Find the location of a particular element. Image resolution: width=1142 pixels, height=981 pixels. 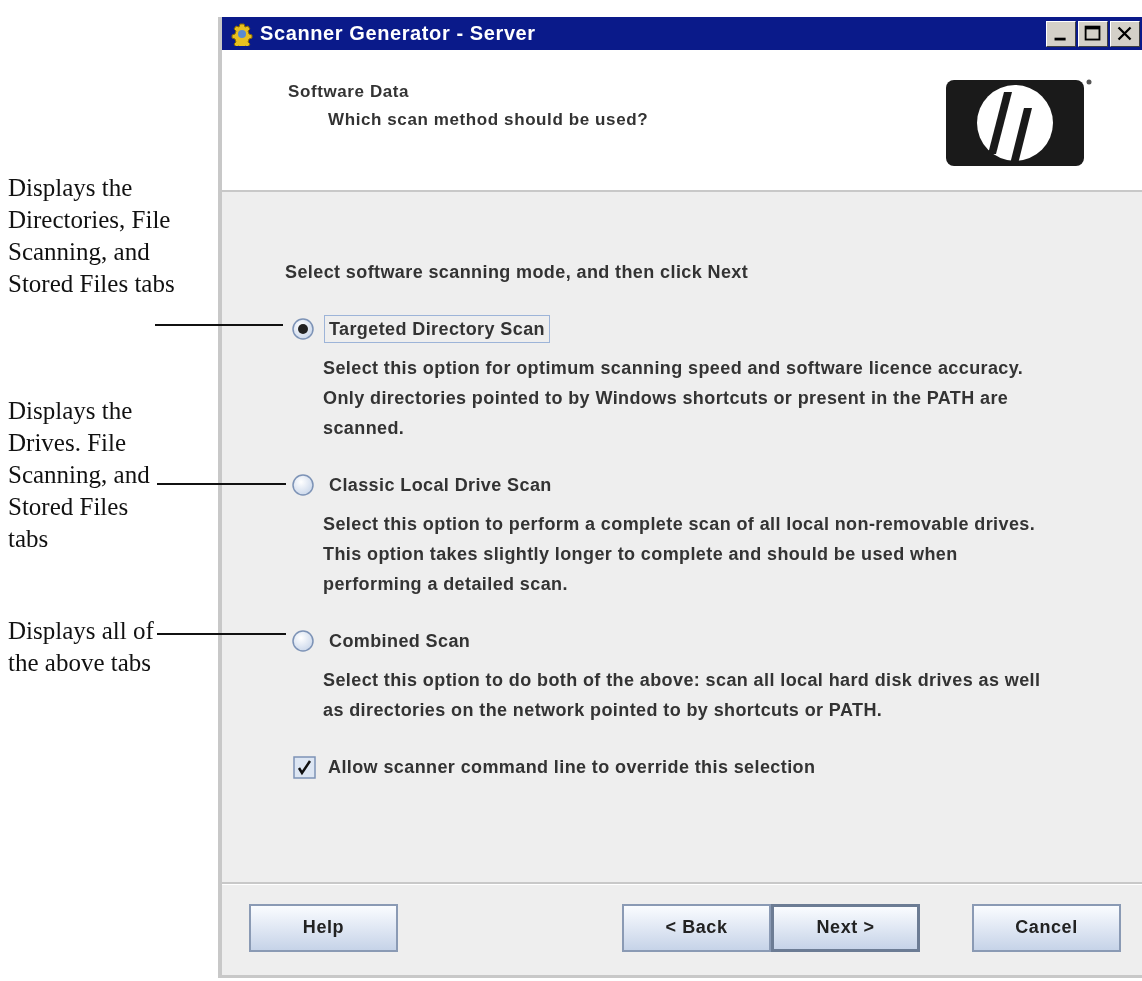

option-description: Select this option to do both of the above: scan all local hard disk drives as well as directories on the network pointed to by shortcuts or PATH. is located at coordinates (682, 695).